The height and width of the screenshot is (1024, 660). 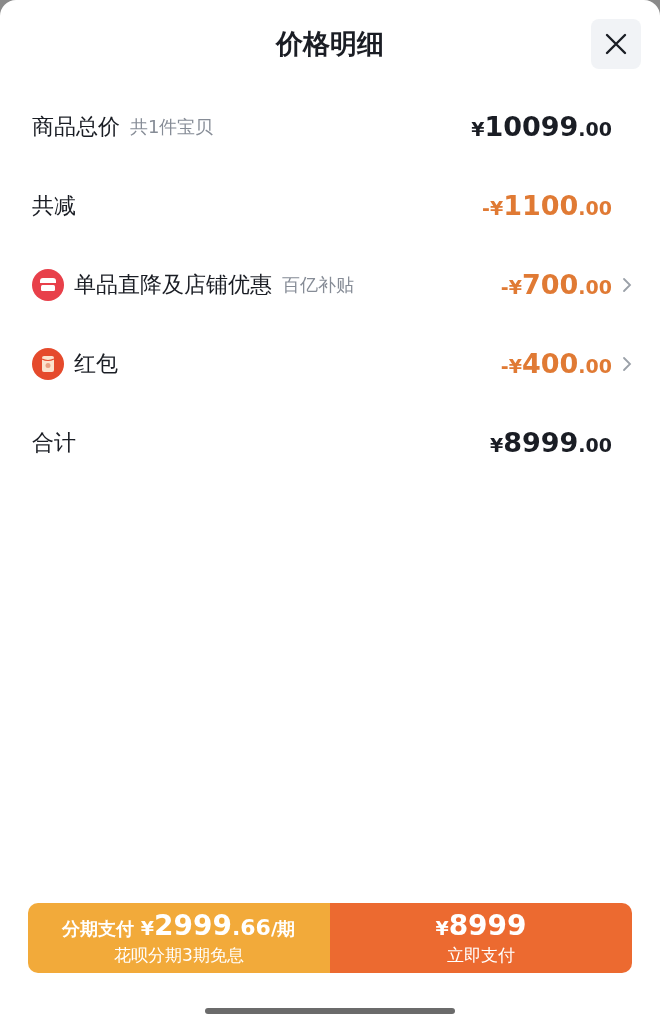 What do you see at coordinates (173, 284) in the screenshot?
I see `row-label: 单品直降及店铺优惠` at bounding box center [173, 284].